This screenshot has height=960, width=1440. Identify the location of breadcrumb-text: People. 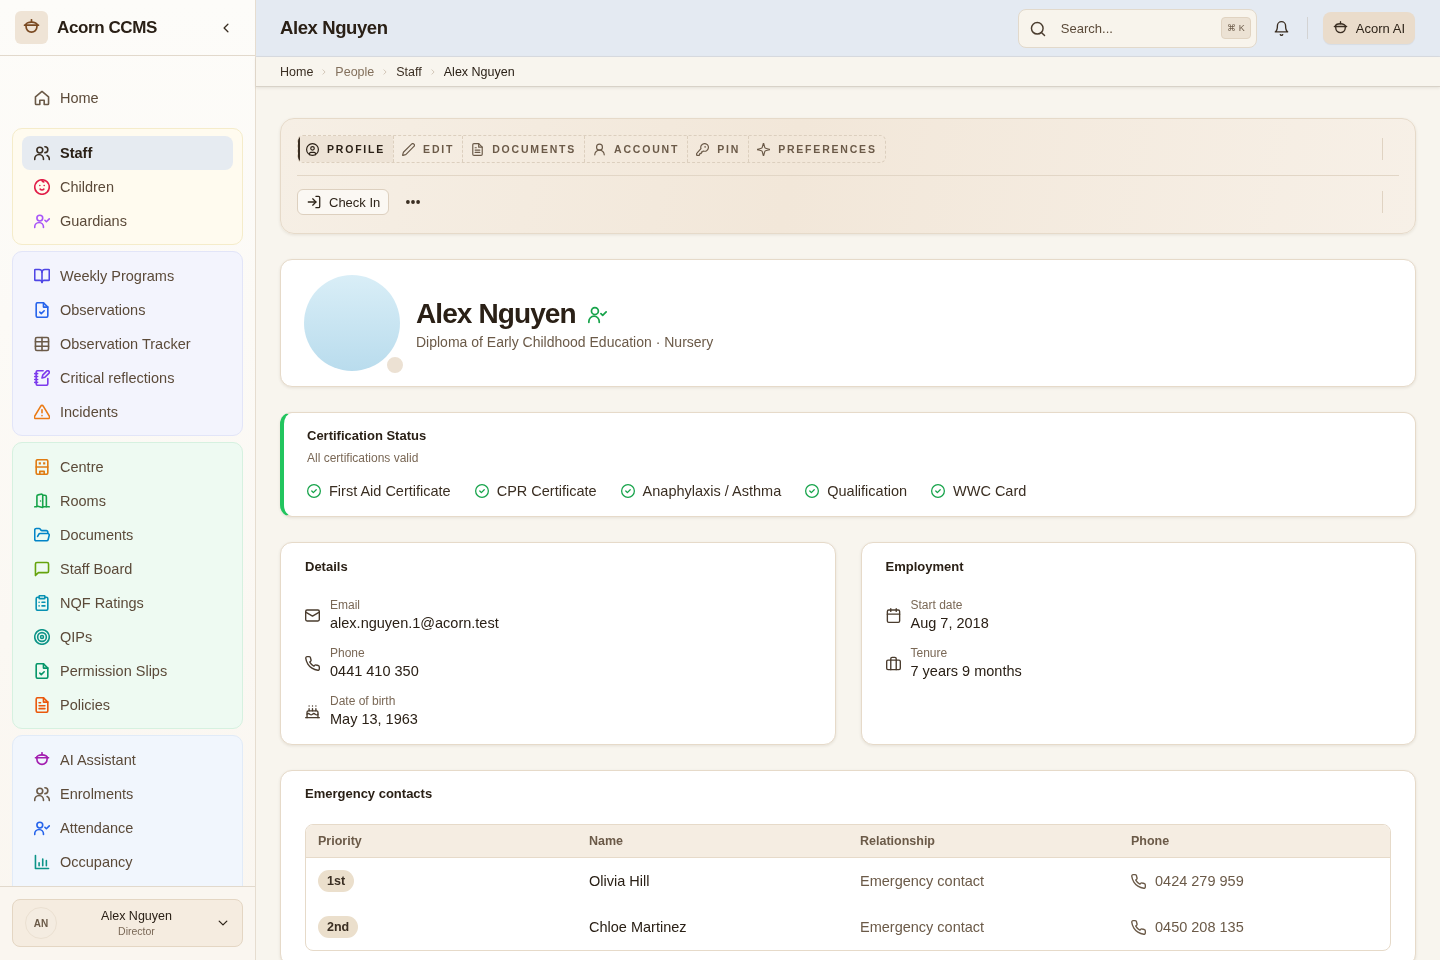
(355, 71).